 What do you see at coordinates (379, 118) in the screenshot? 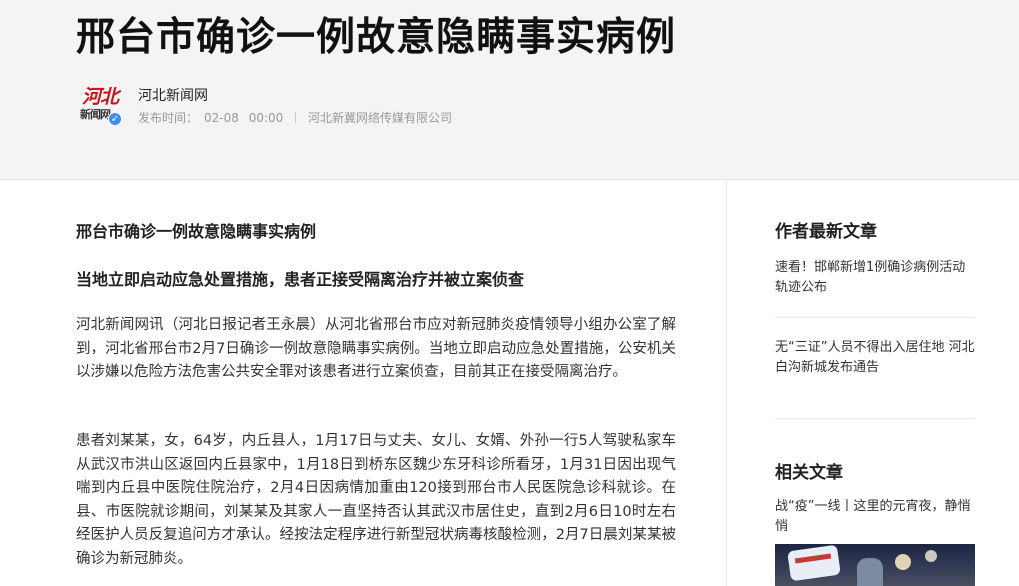
I see `publisher-company: 河北新冀网络传媒有限公司` at bounding box center [379, 118].